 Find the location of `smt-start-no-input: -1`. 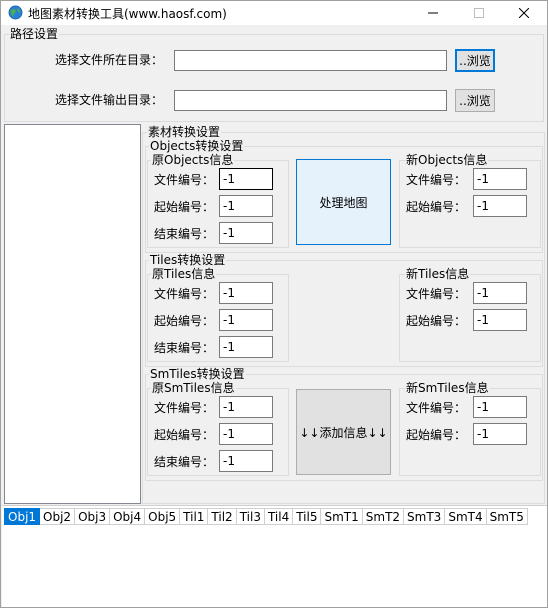

smt-start-no-input: -1 is located at coordinates (246, 434).